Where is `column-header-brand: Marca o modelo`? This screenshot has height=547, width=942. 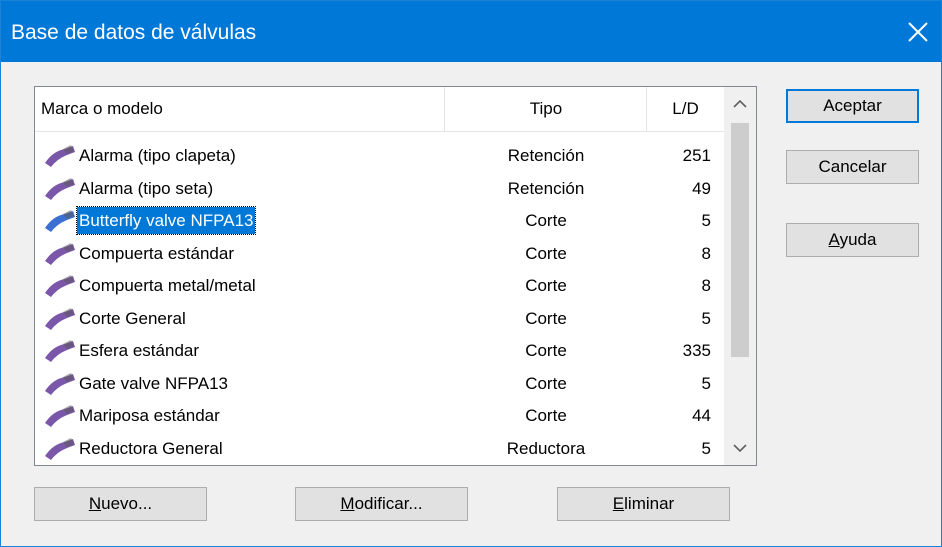 column-header-brand: Marca o modelo is located at coordinates (240, 109).